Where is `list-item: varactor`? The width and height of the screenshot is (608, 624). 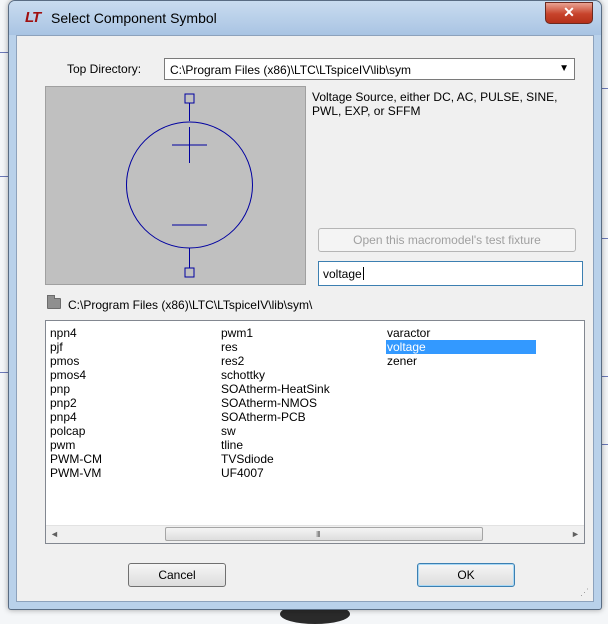
list-item: varactor is located at coordinates (461, 333).